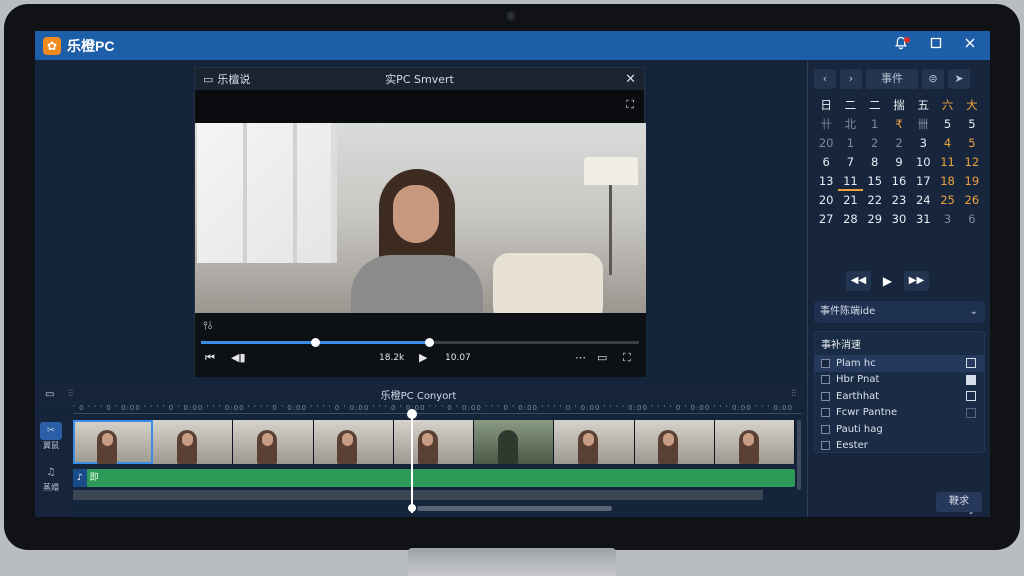  What do you see at coordinates (892, 79) in the screenshot?
I see `calendar-event-tab: 事件` at bounding box center [892, 79].